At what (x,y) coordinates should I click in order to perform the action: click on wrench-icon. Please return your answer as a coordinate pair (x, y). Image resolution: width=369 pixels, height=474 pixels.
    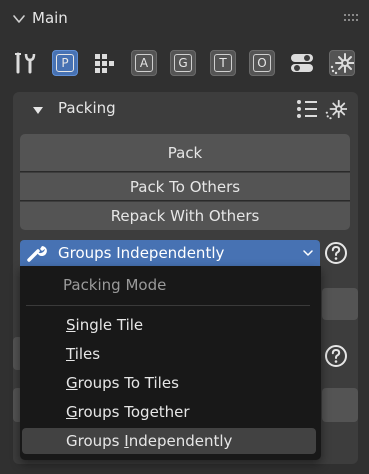
    Looking at the image, I should click on (37, 254).